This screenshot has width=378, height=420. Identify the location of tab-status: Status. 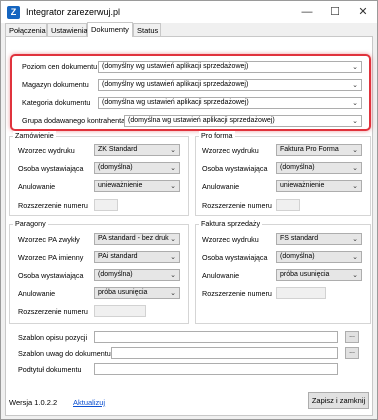
(147, 29).